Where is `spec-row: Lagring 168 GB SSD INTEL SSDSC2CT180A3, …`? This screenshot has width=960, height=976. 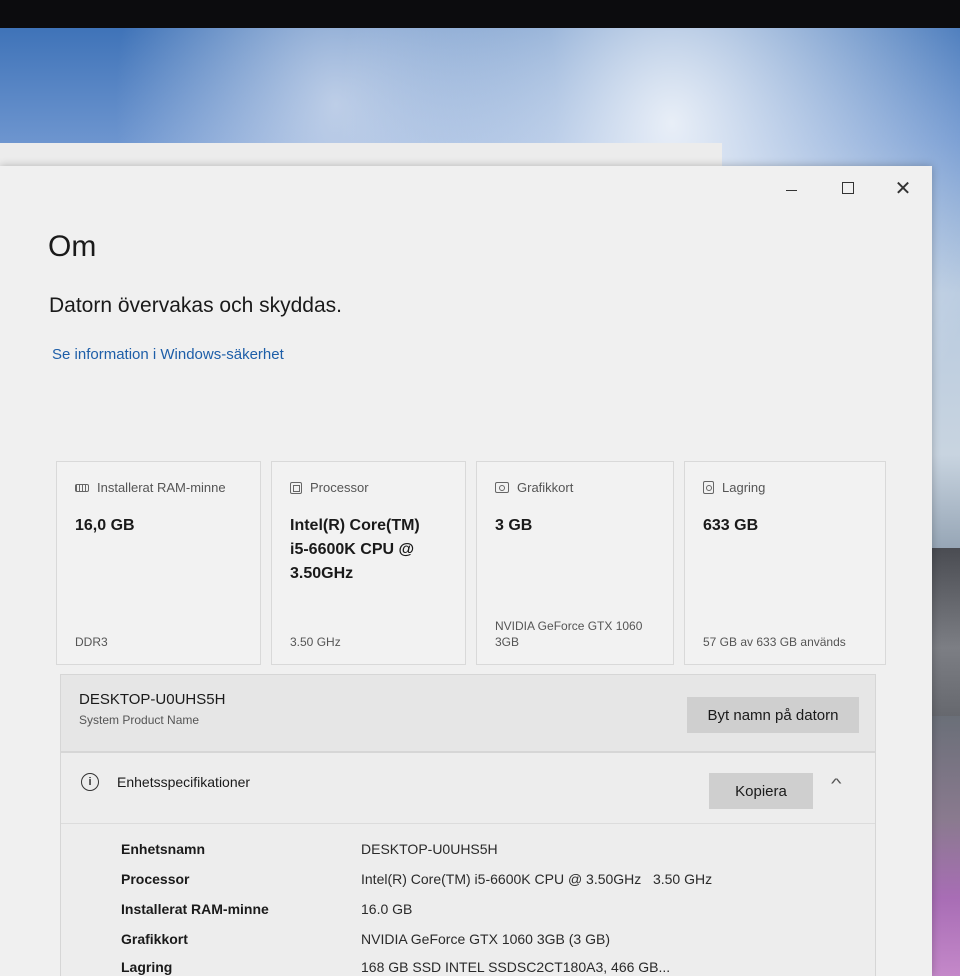 spec-row: Lagring 168 GB SSD INTEL SSDSC2CT180A3, … is located at coordinates (468, 967).